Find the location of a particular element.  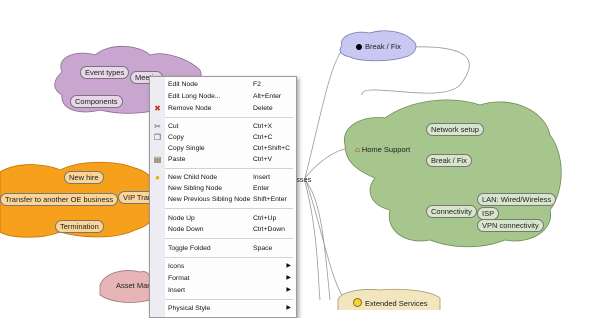

node-extended-services: Extended Services is located at coordinates (390, 303).